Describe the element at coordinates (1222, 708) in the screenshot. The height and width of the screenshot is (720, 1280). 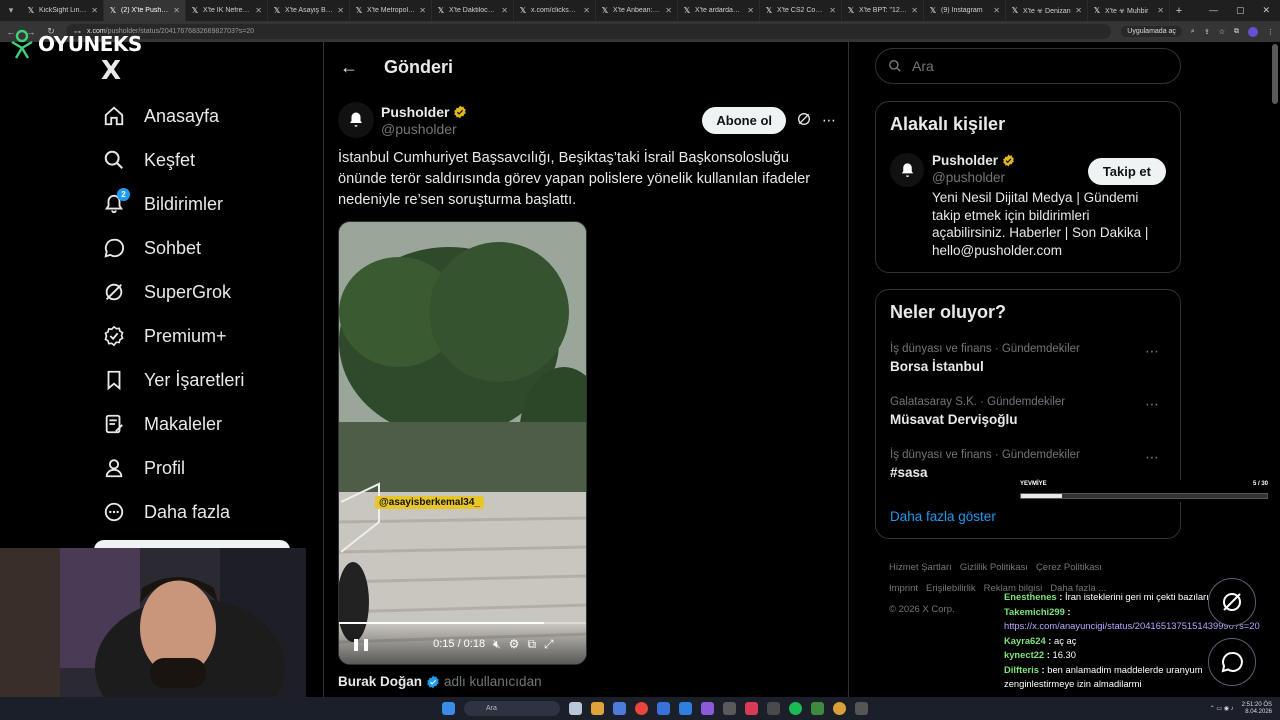
I see `tray-icons: ⌃ ▭ ◉ ♪` at that location.